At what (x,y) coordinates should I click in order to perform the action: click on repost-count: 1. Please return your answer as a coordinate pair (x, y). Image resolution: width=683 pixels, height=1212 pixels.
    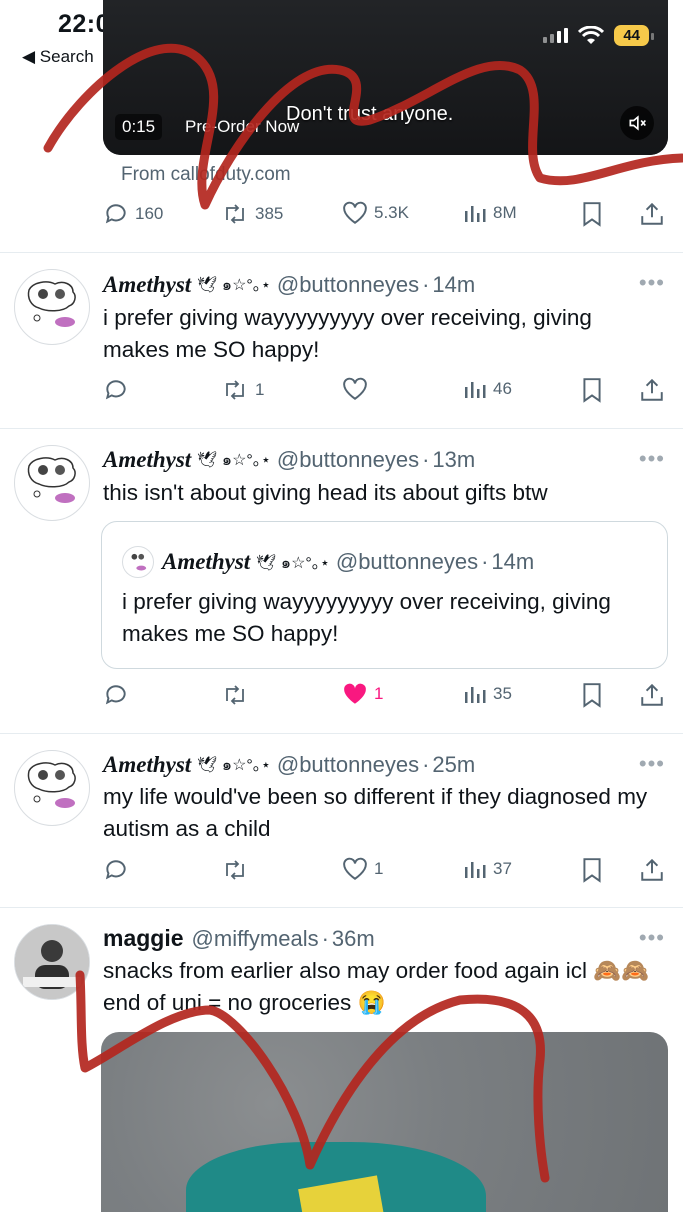
    Looking at the image, I should click on (260, 389).